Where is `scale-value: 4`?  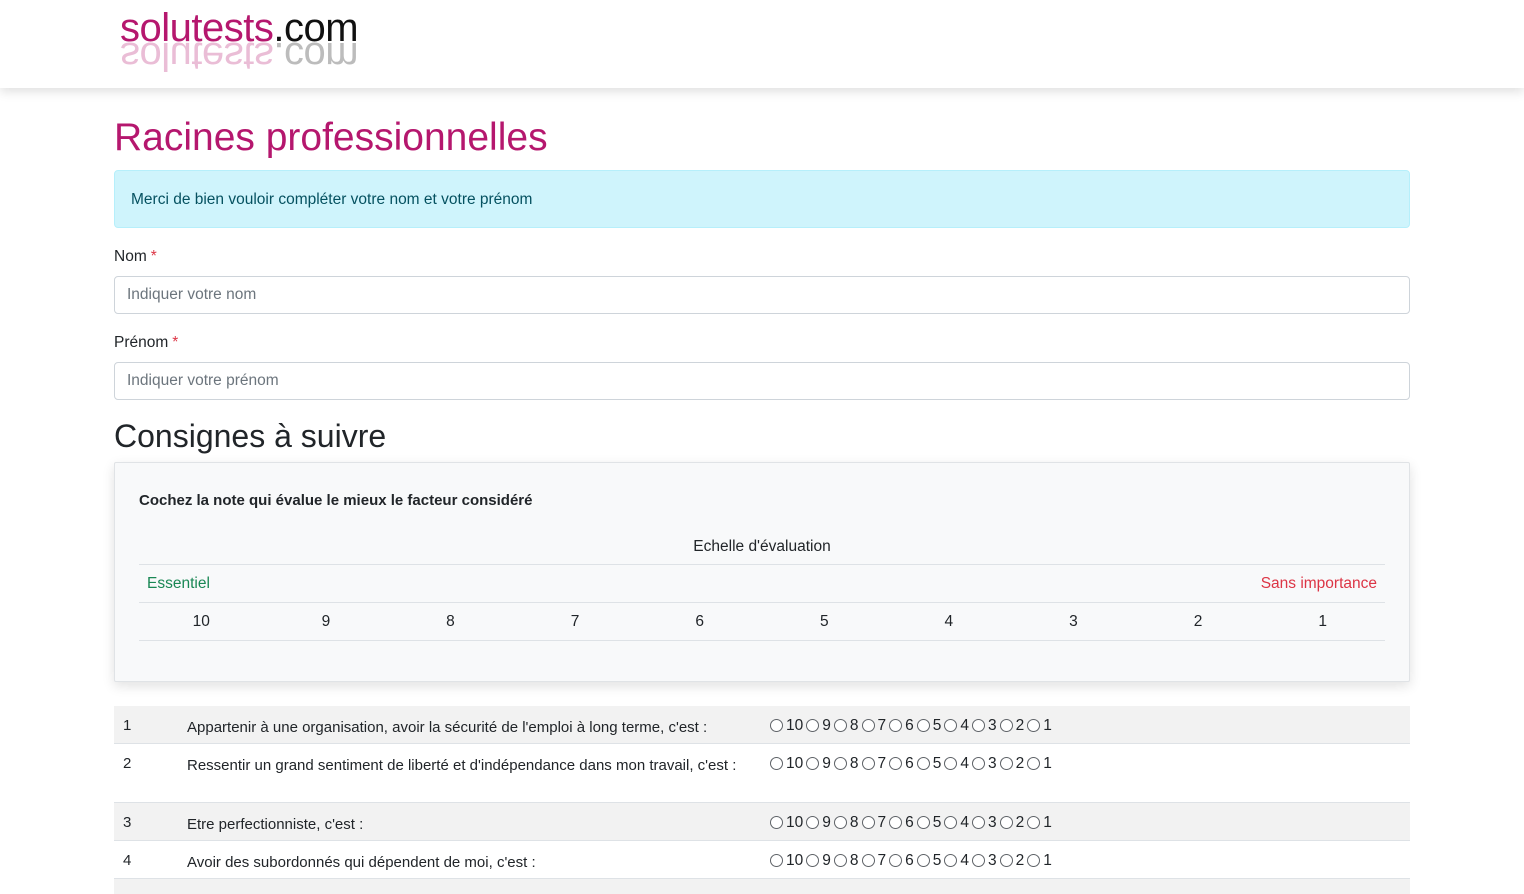 scale-value: 4 is located at coordinates (949, 621).